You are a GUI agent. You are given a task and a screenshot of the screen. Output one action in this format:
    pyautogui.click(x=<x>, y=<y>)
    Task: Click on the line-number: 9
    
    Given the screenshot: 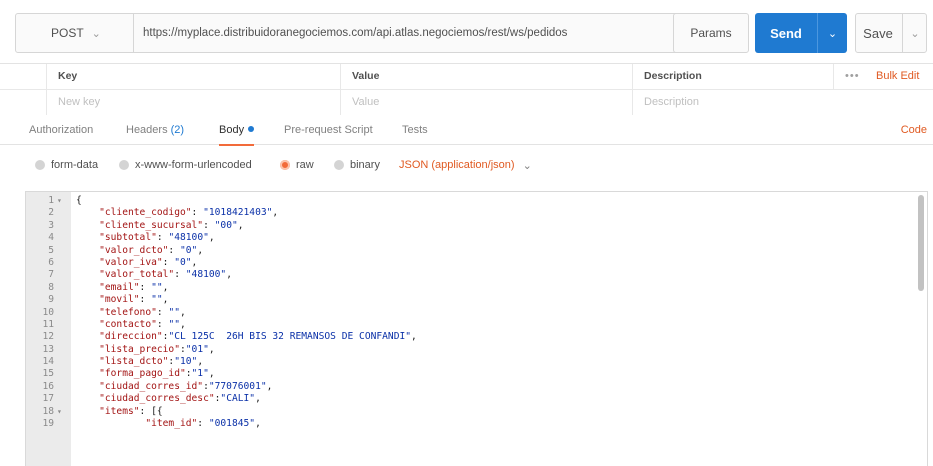 What is the action you would take?
    pyautogui.click(x=51, y=300)
    